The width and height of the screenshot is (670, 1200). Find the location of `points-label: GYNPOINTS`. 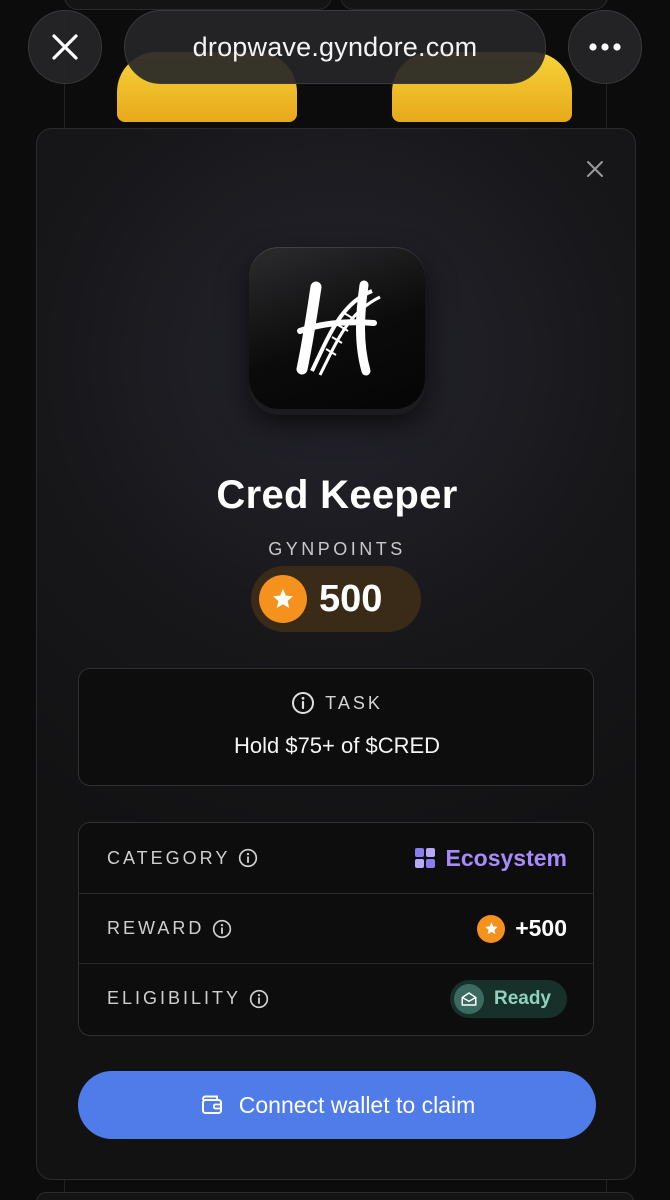

points-label: GYNPOINTS is located at coordinates (337, 549).